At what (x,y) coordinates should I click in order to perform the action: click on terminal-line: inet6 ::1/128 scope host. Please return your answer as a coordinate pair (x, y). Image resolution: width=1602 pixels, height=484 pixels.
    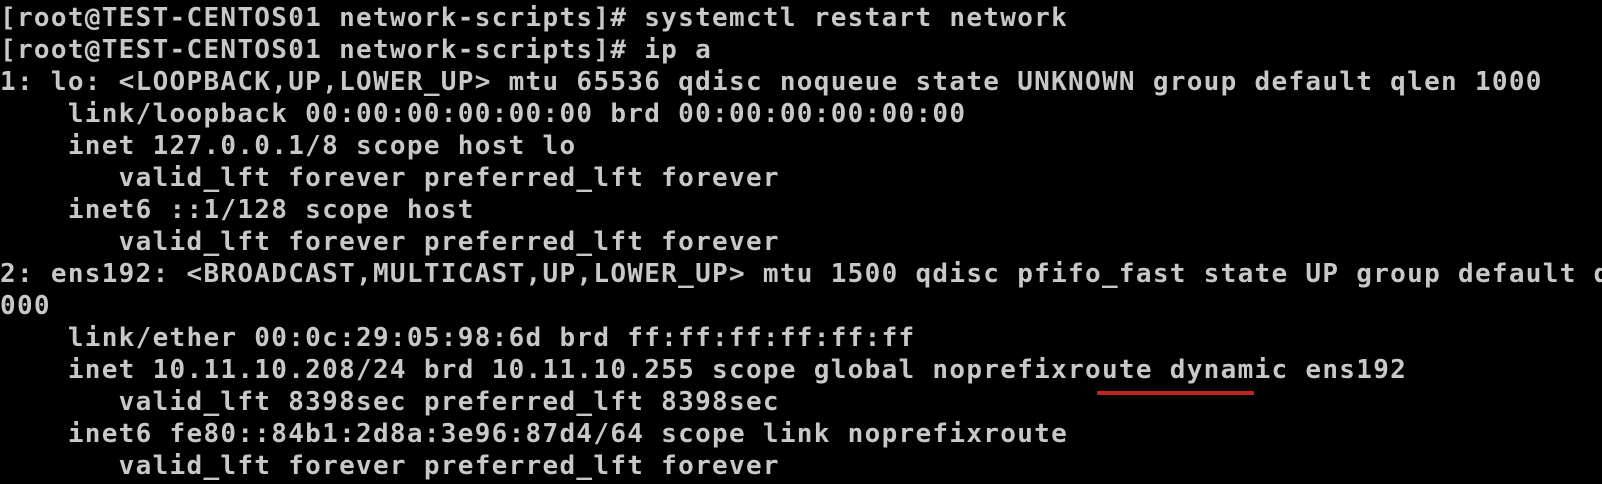
    Looking at the image, I should click on (237, 210).